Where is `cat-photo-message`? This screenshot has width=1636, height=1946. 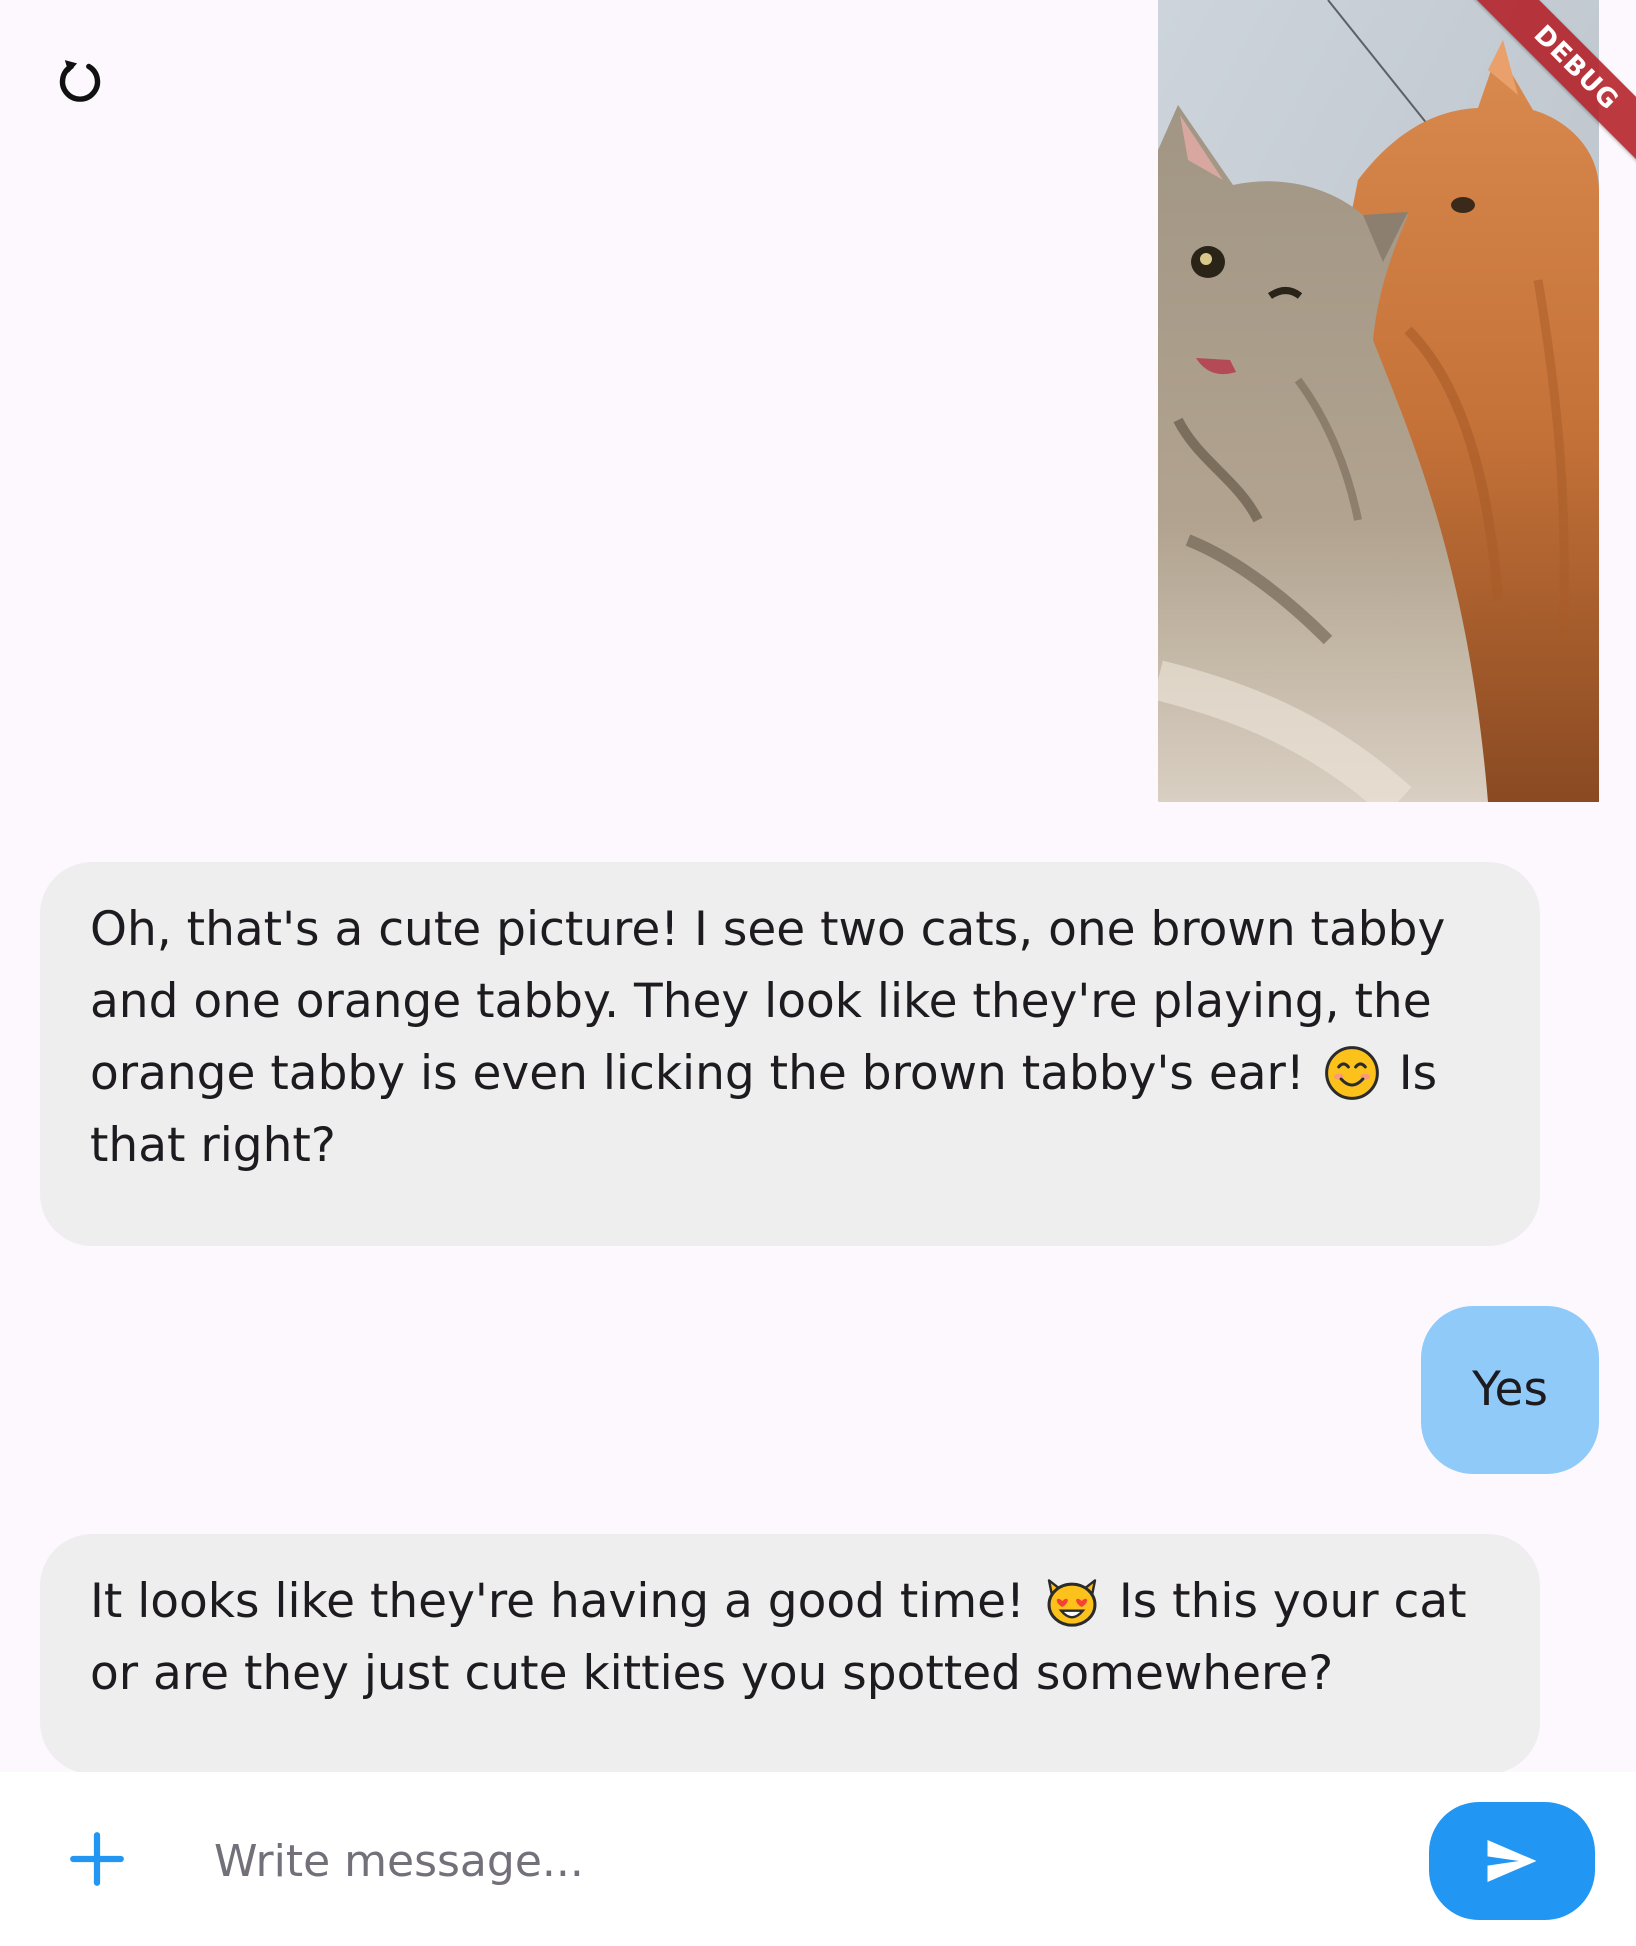
cat-photo-message is located at coordinates (1378, 401).